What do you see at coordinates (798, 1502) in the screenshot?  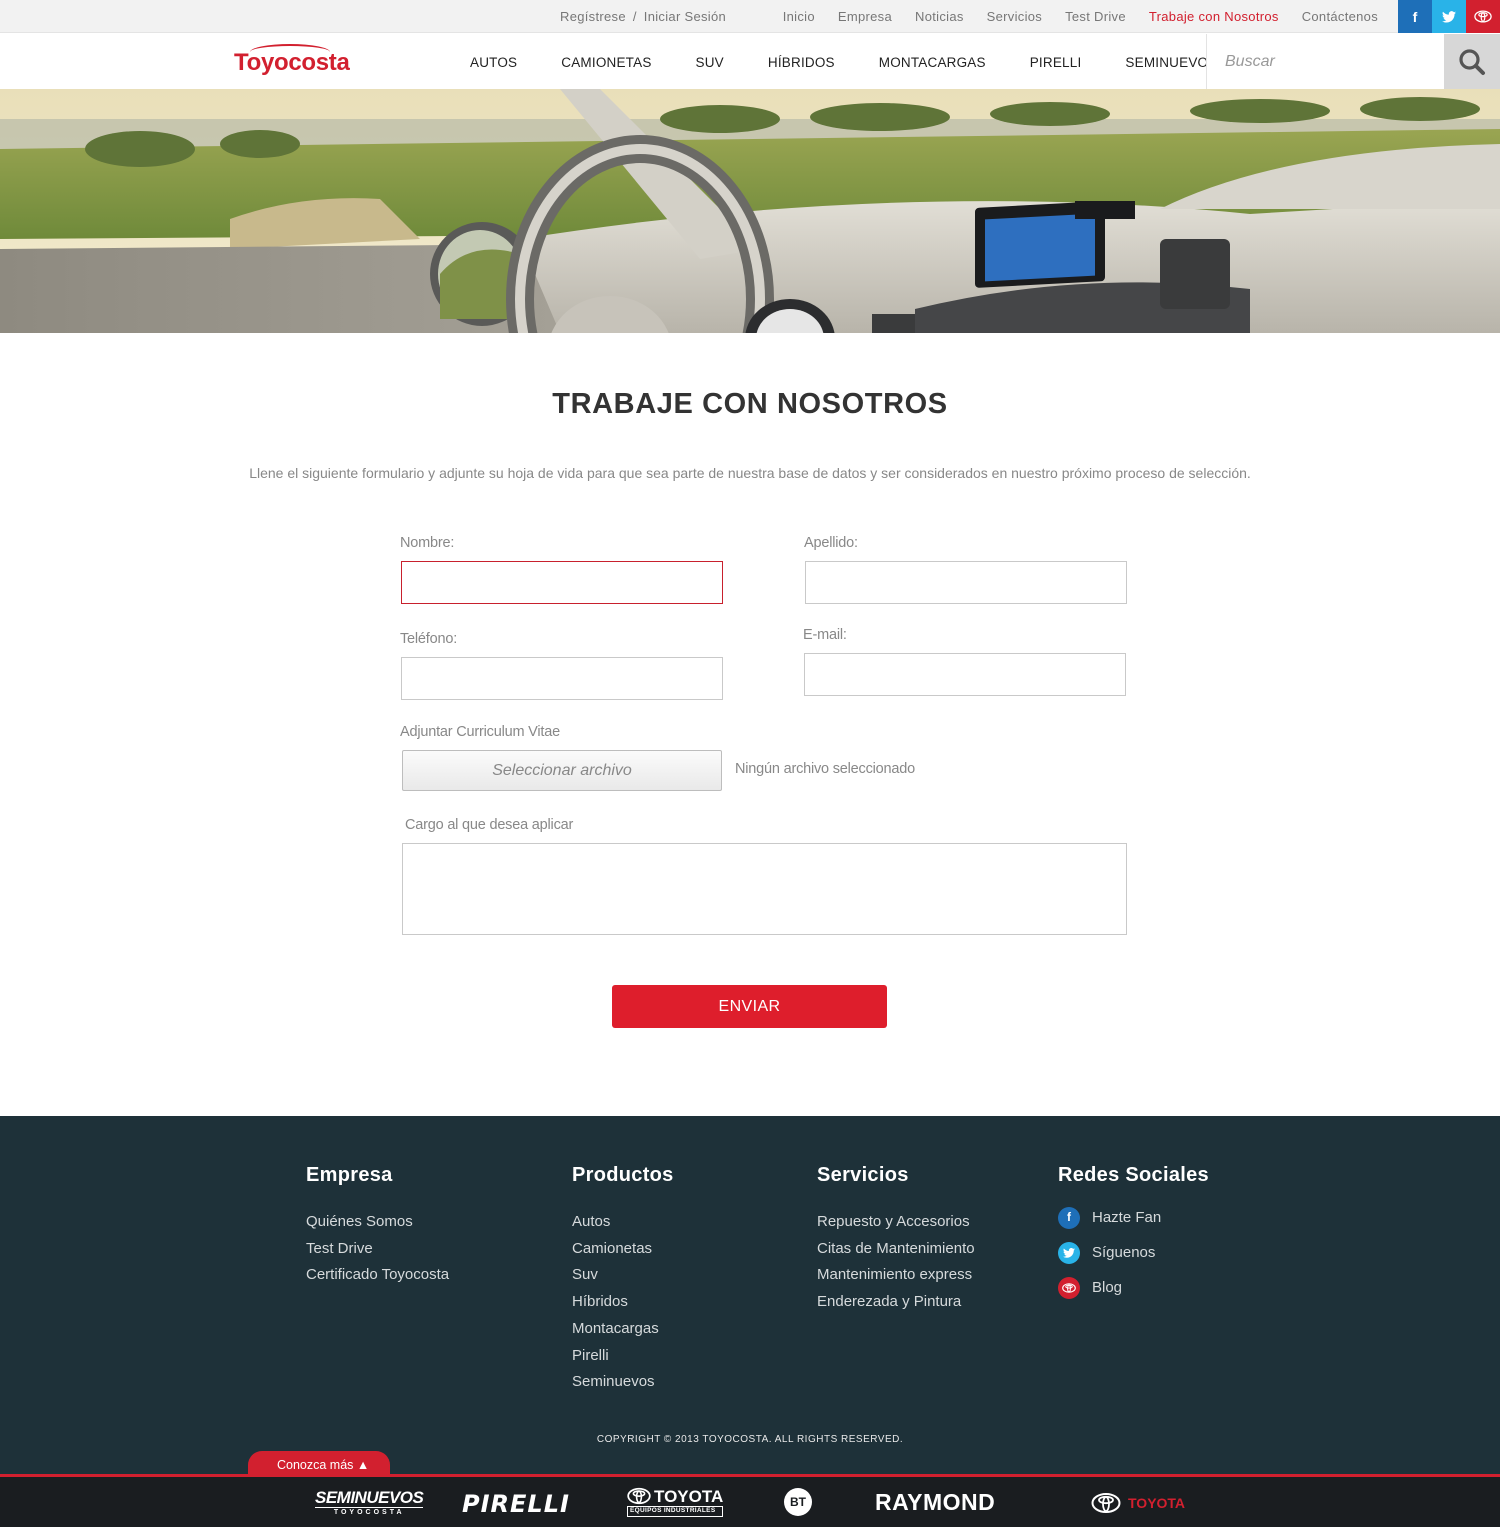 I see `brand-bt-logo: BT` at bounding box center [798, 1502].